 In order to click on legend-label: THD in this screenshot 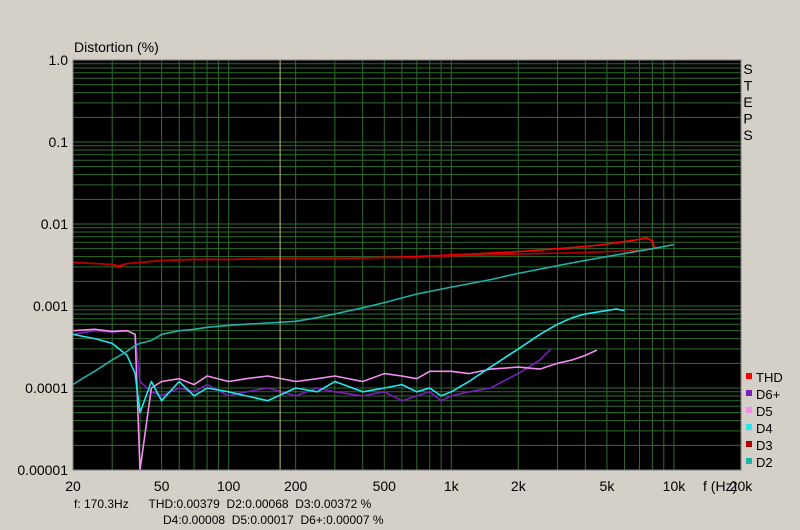, I will do `click(769, 377)`.